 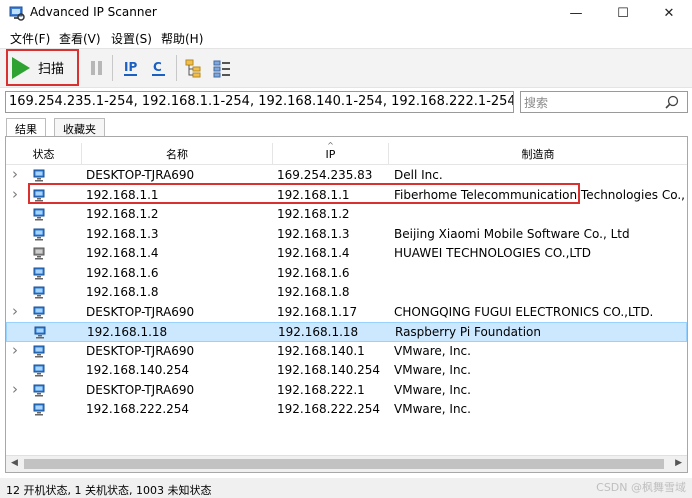 I want to click on device-ip: 192.168.222.1, so click(x=321, y=389).